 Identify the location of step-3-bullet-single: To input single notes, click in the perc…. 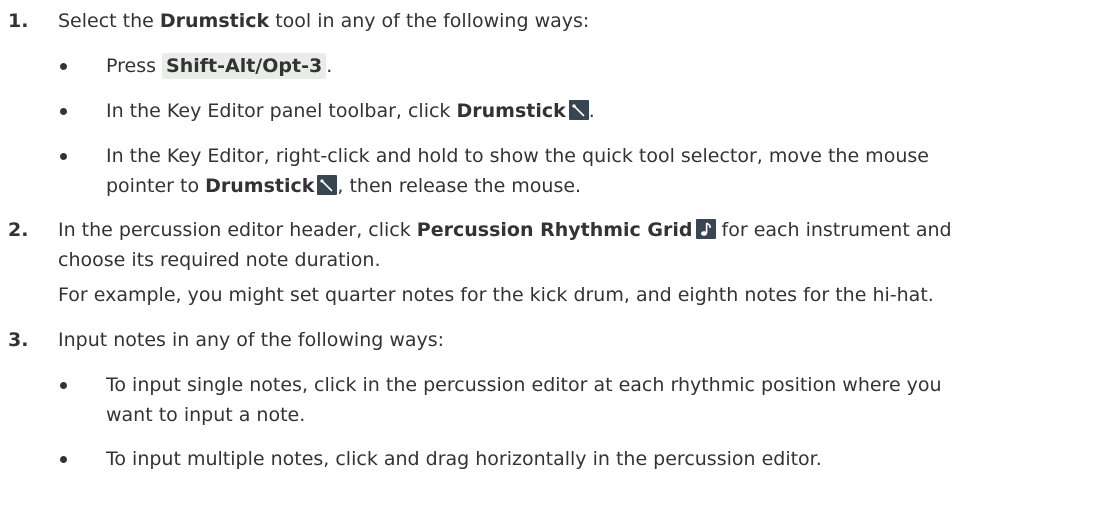
(578, 400).